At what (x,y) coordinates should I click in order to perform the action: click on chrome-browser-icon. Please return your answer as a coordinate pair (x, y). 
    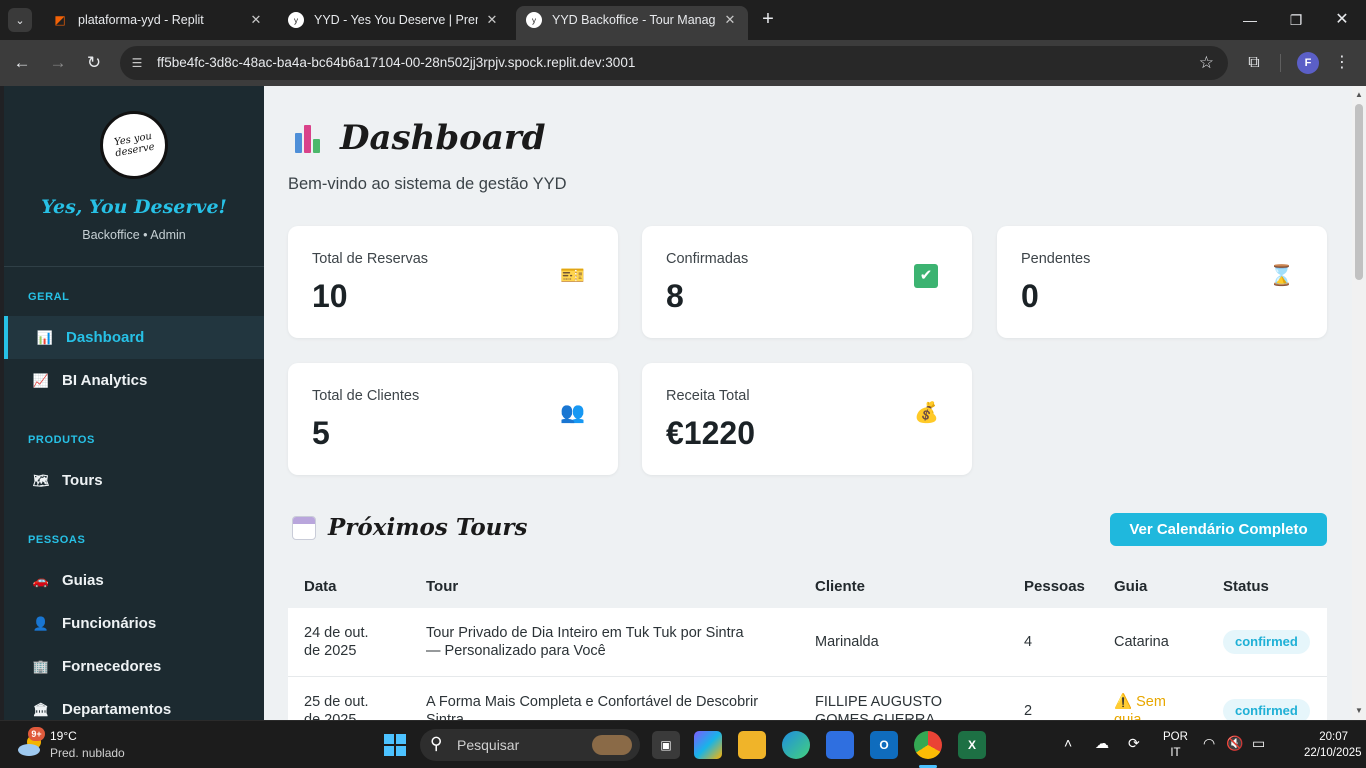
    Looking at the image, I should click on (928, 745).